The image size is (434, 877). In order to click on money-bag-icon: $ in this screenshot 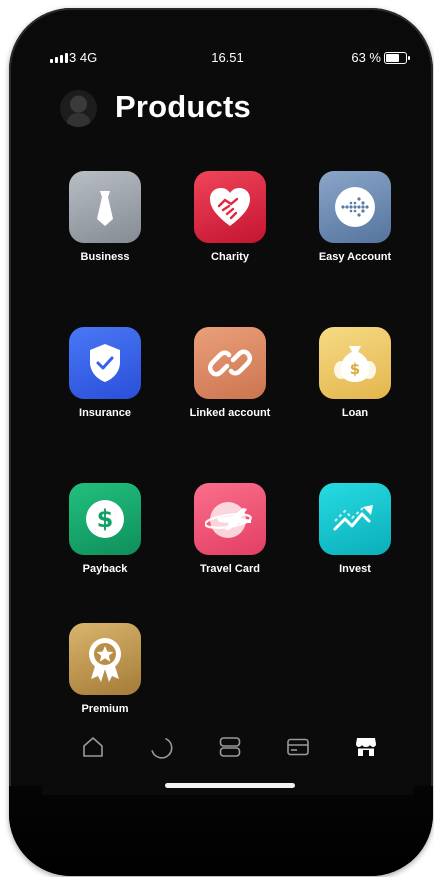, I will do `click(355, 363)`.